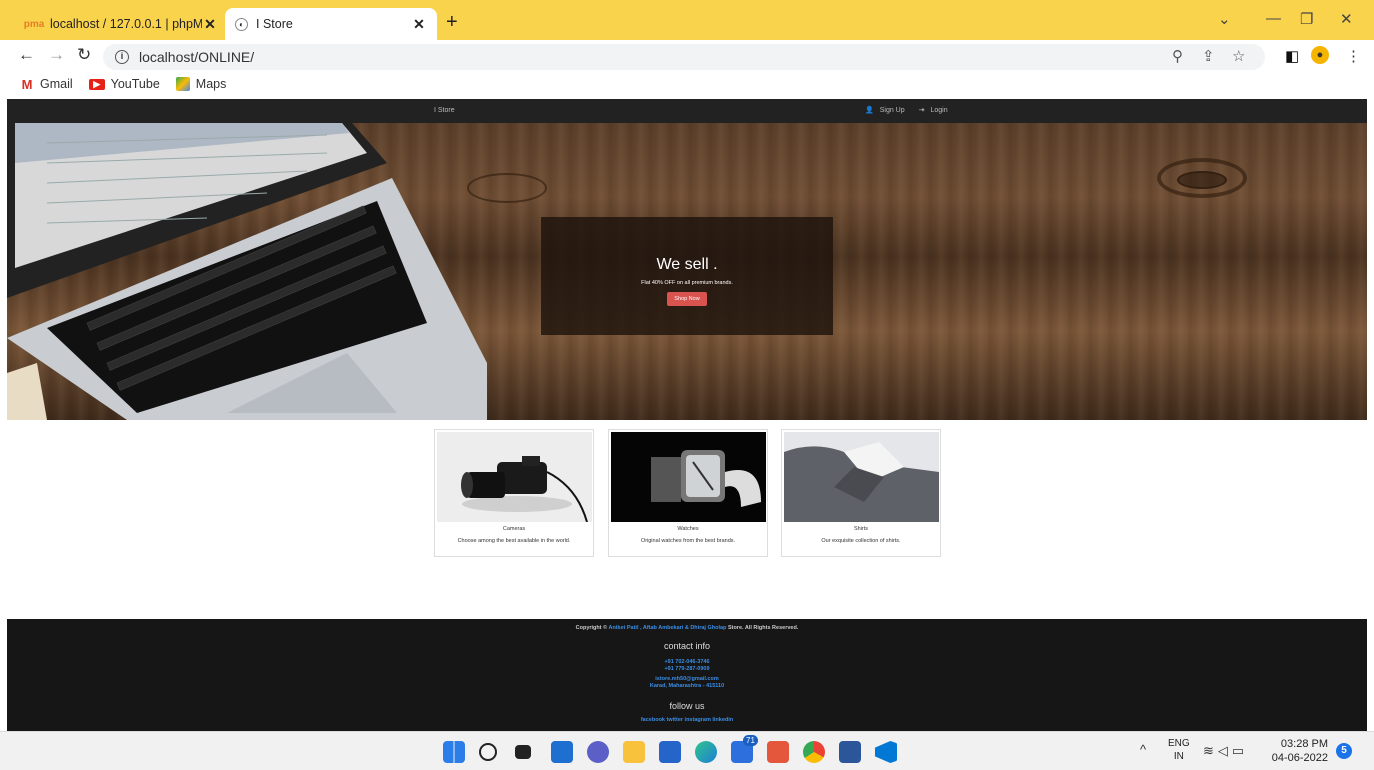  I want to click on globe-icon: ◐, so click(241, 24).